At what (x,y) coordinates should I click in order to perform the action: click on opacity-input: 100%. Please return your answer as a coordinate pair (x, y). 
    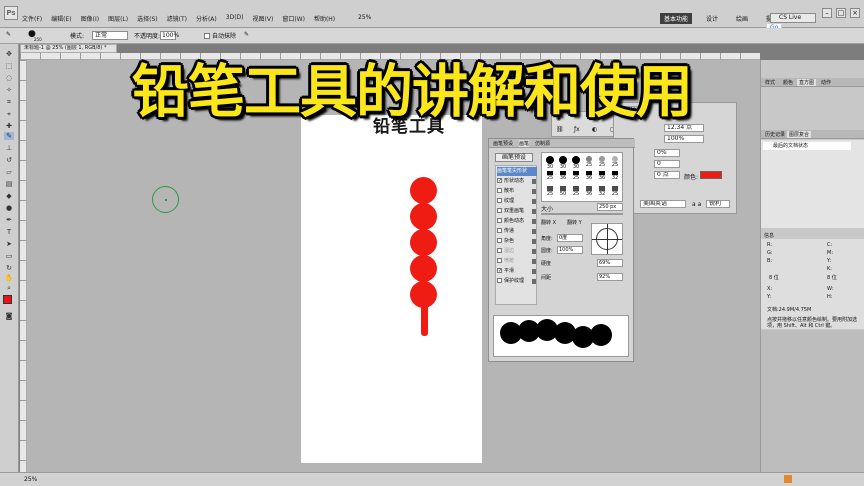
    Looking at the image, I should click on (169, 35).